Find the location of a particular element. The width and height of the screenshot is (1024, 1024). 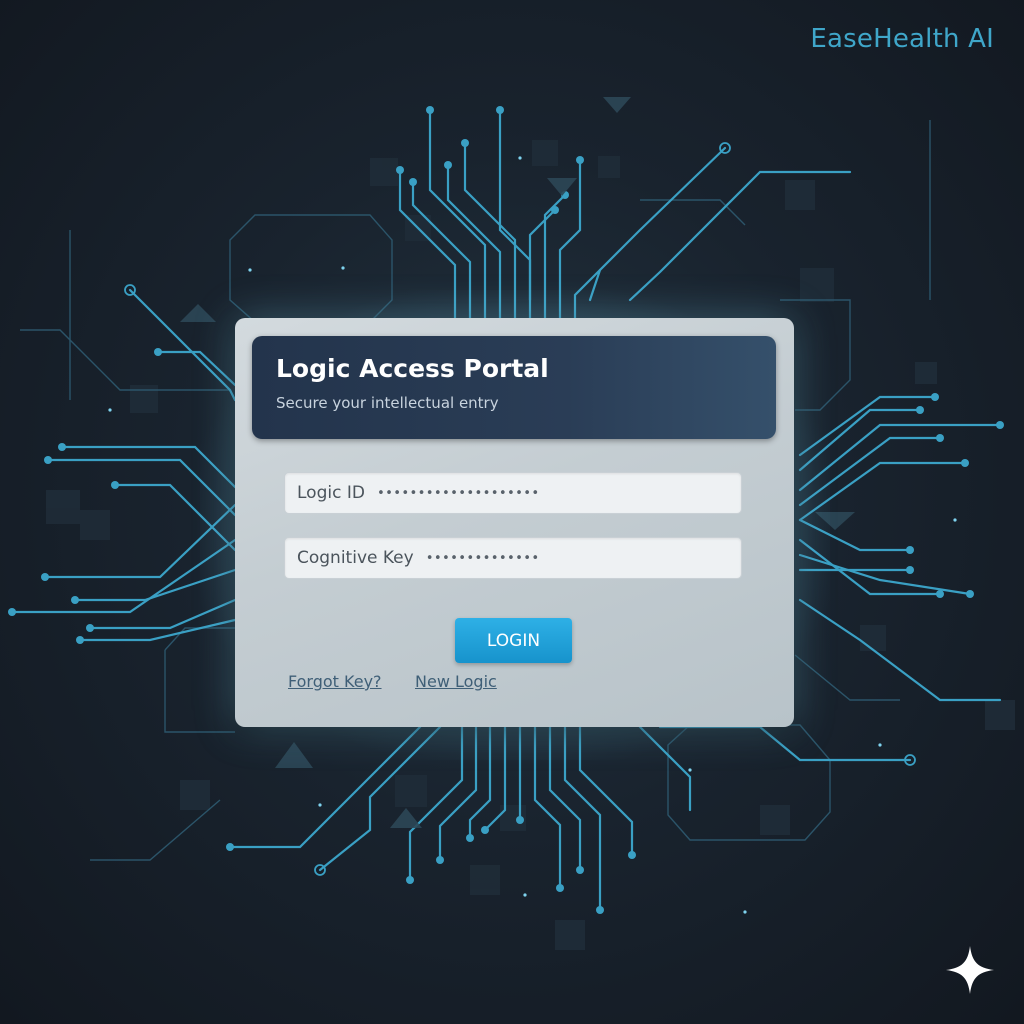

card-subtitle: Secure your intellectual entry is located at coordinates (387, 403).